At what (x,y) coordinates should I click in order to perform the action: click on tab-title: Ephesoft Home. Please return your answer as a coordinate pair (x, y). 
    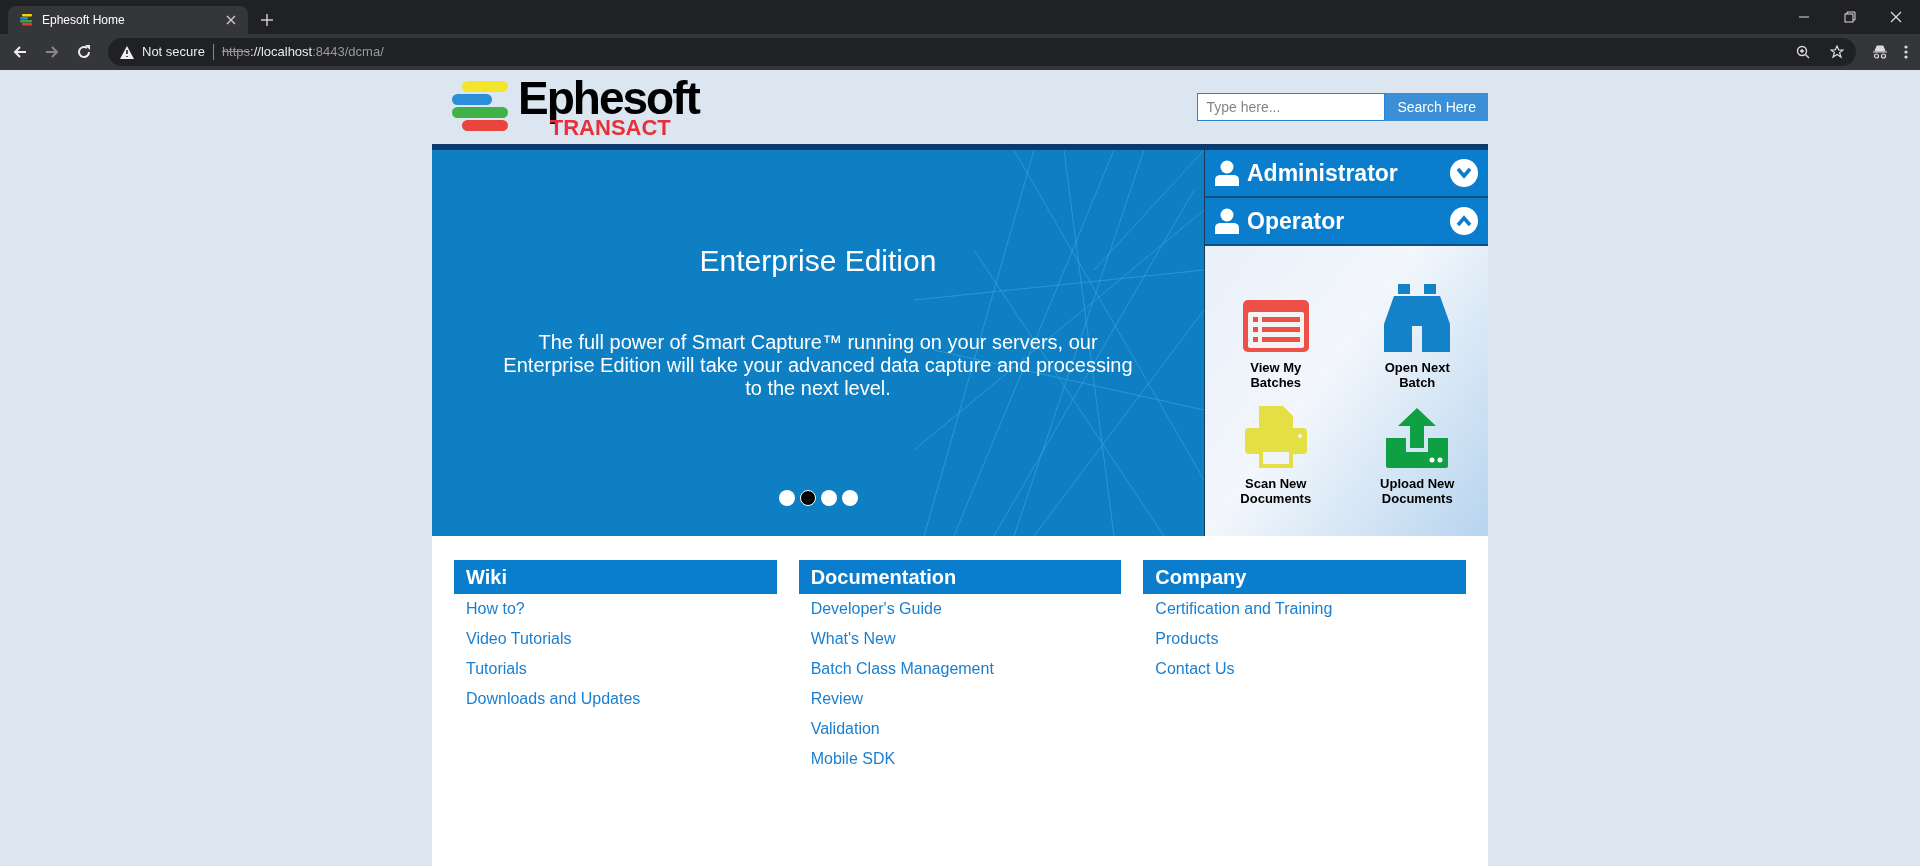
    Looking at the image, I should click on (84, 20).